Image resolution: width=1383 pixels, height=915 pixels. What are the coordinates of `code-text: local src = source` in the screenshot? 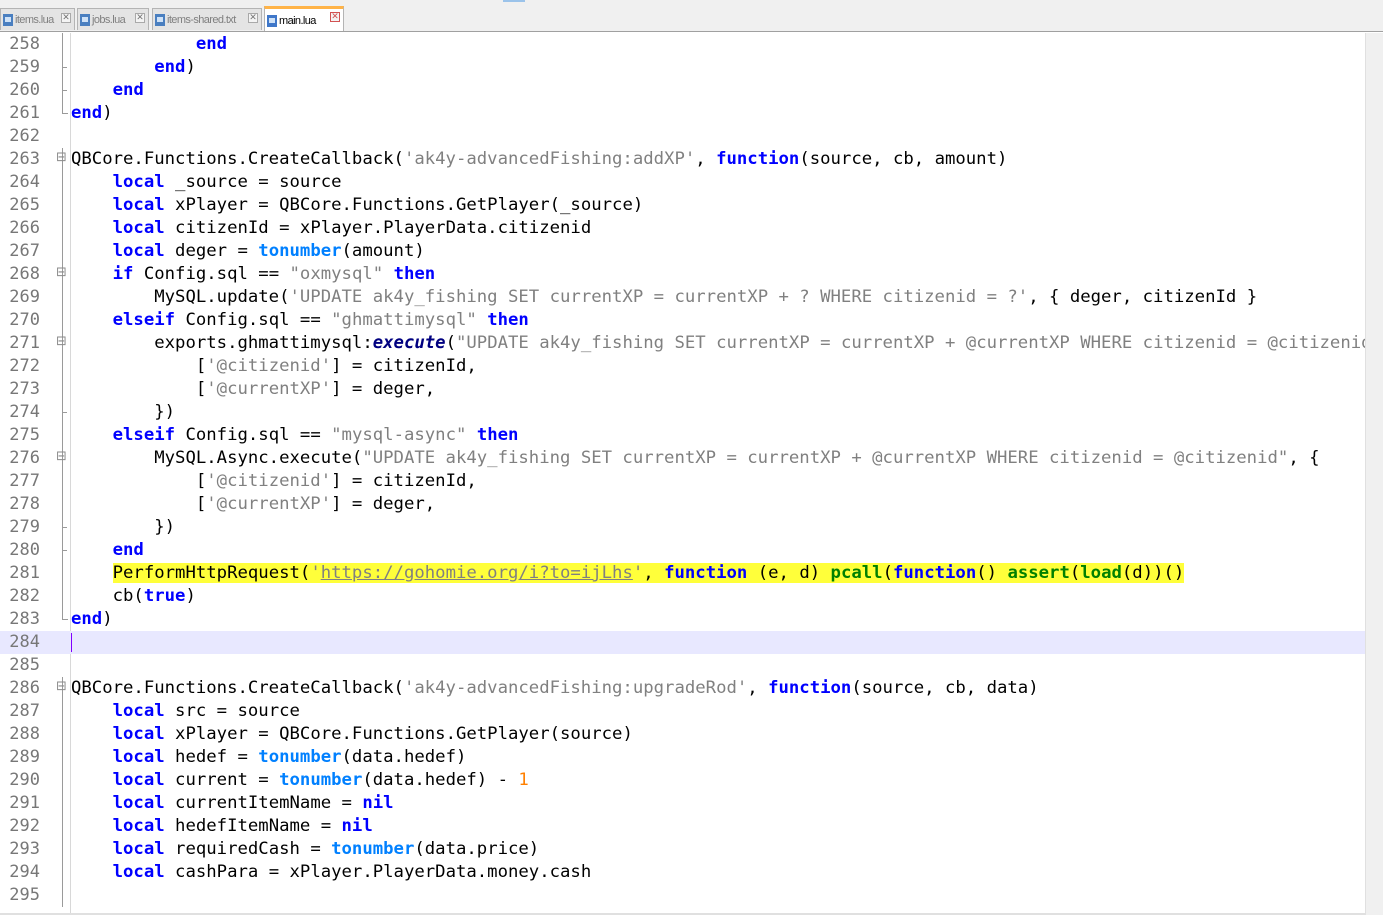 It's located at (206, 711).